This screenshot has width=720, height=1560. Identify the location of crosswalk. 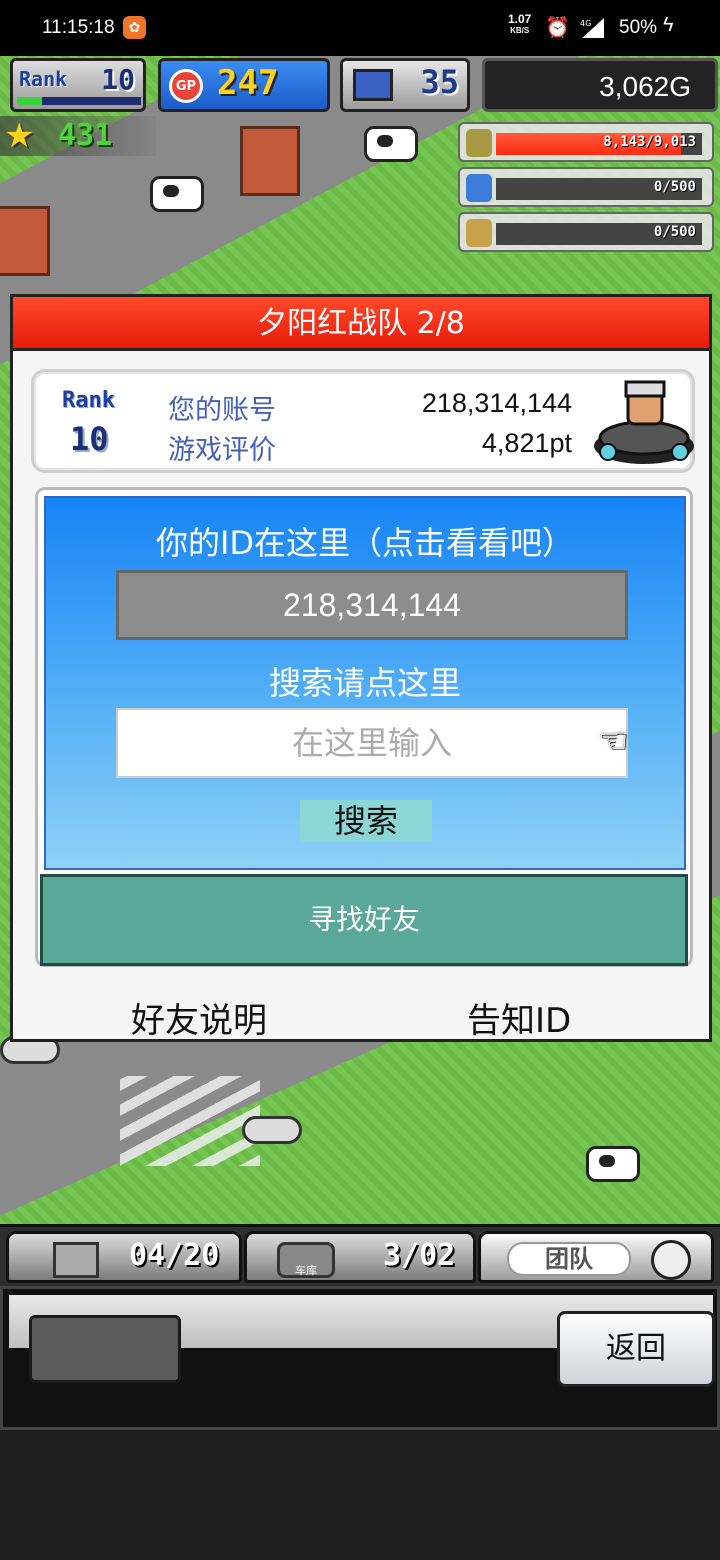
(190, 1121).